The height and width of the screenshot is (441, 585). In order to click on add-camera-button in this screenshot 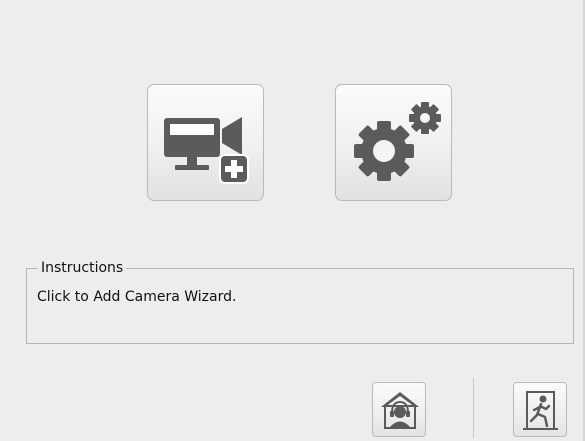, I will do `click(205, 142)`.